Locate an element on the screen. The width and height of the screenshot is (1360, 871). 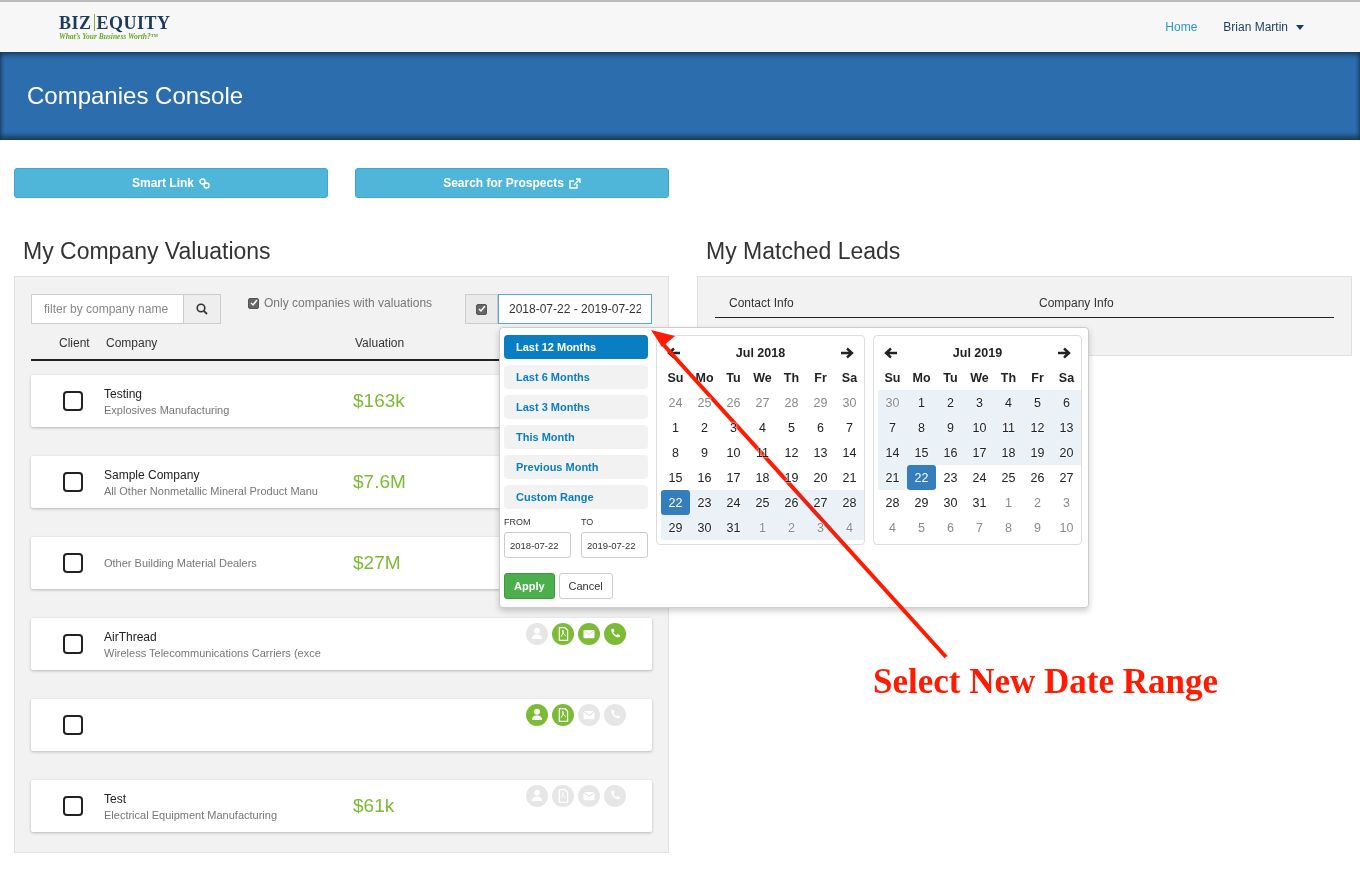
range-option: Last 3 Months is located at coordinates (576, 407).